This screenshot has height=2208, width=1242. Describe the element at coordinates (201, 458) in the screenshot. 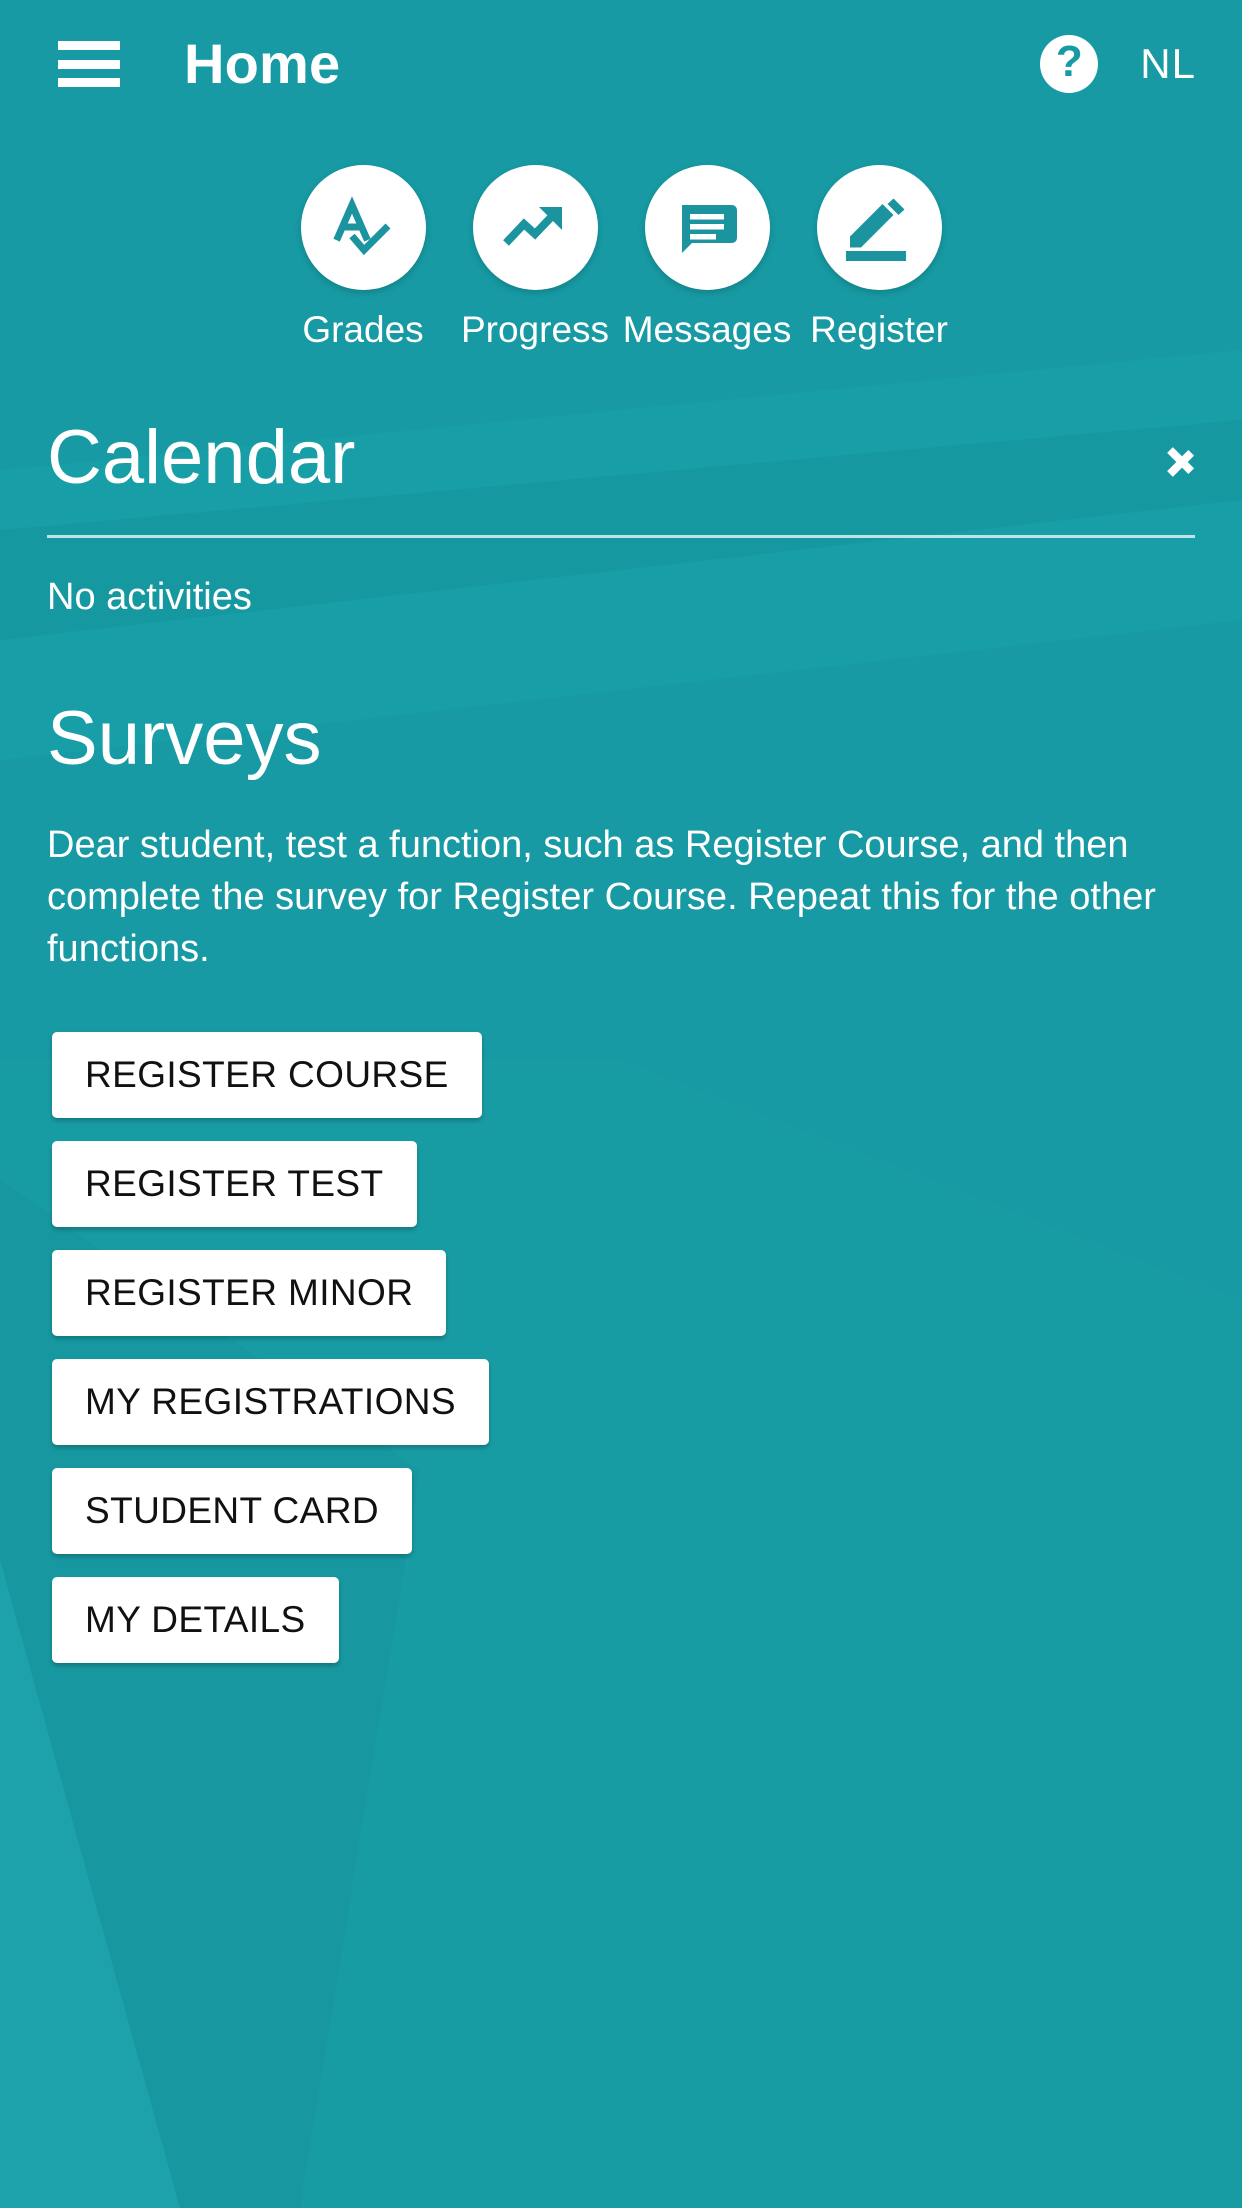

I see `calendar-title: Calendar` at that location.